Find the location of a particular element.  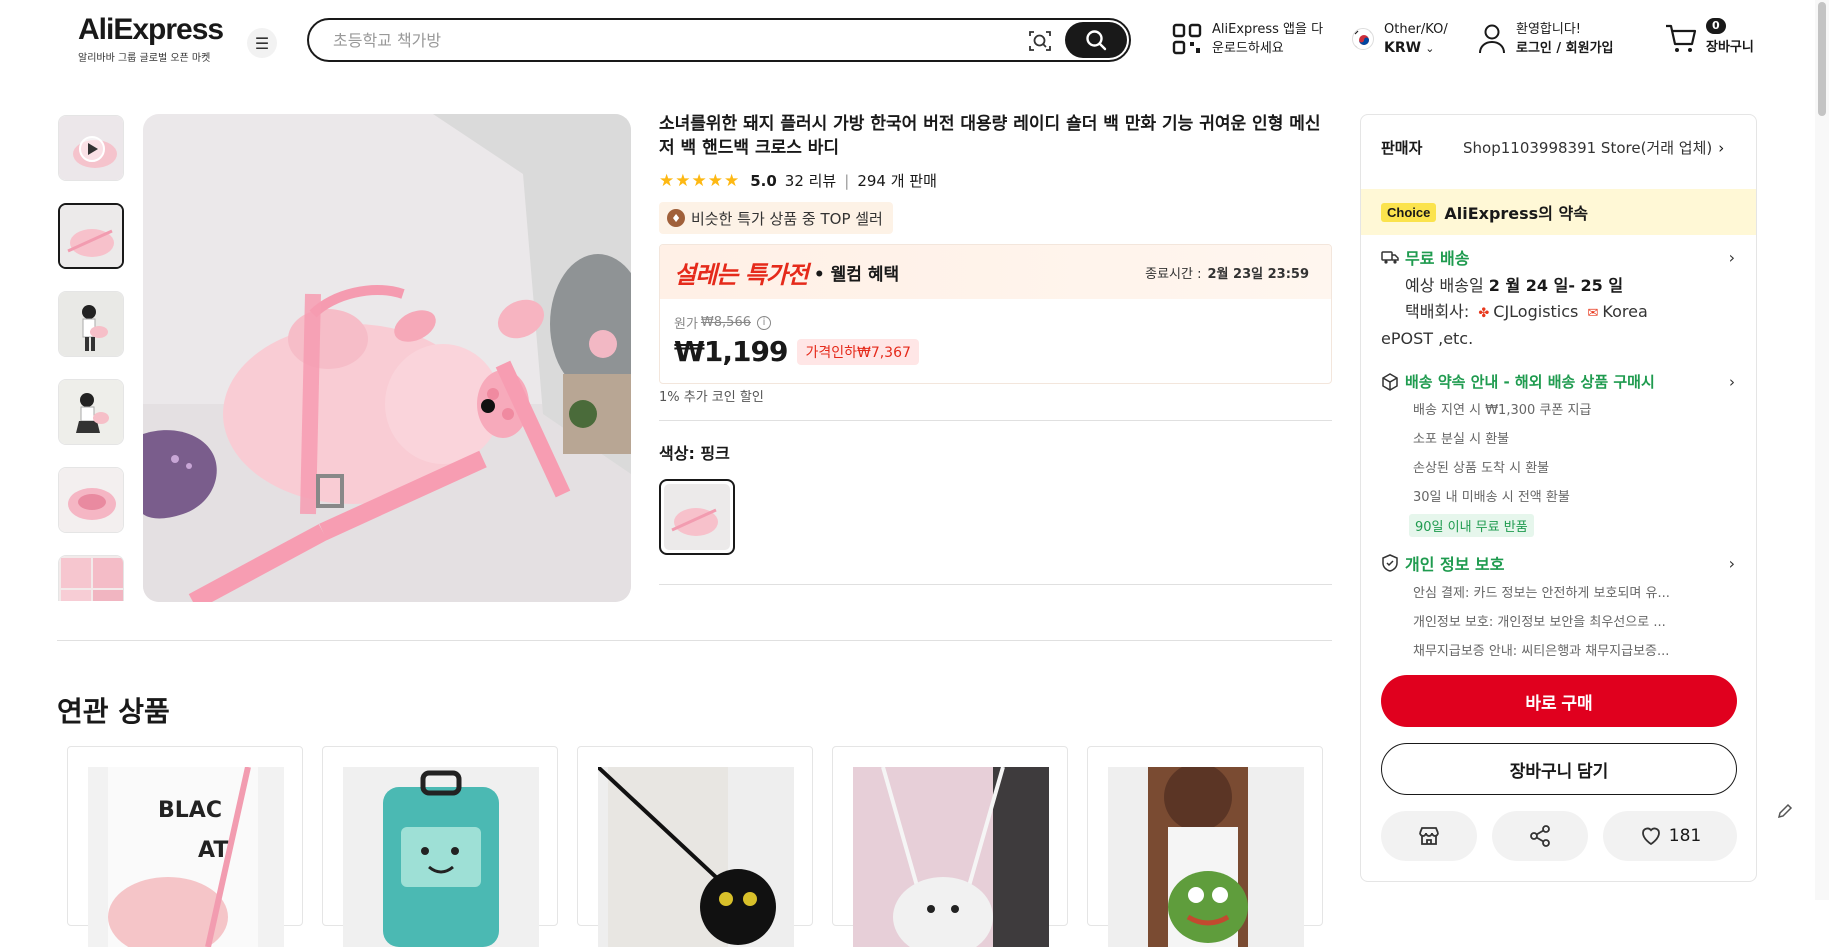

rating-row: ★★★★★ 5.0 32 리뷰 | 294 개 판매 is located at coordinates (798, 180).